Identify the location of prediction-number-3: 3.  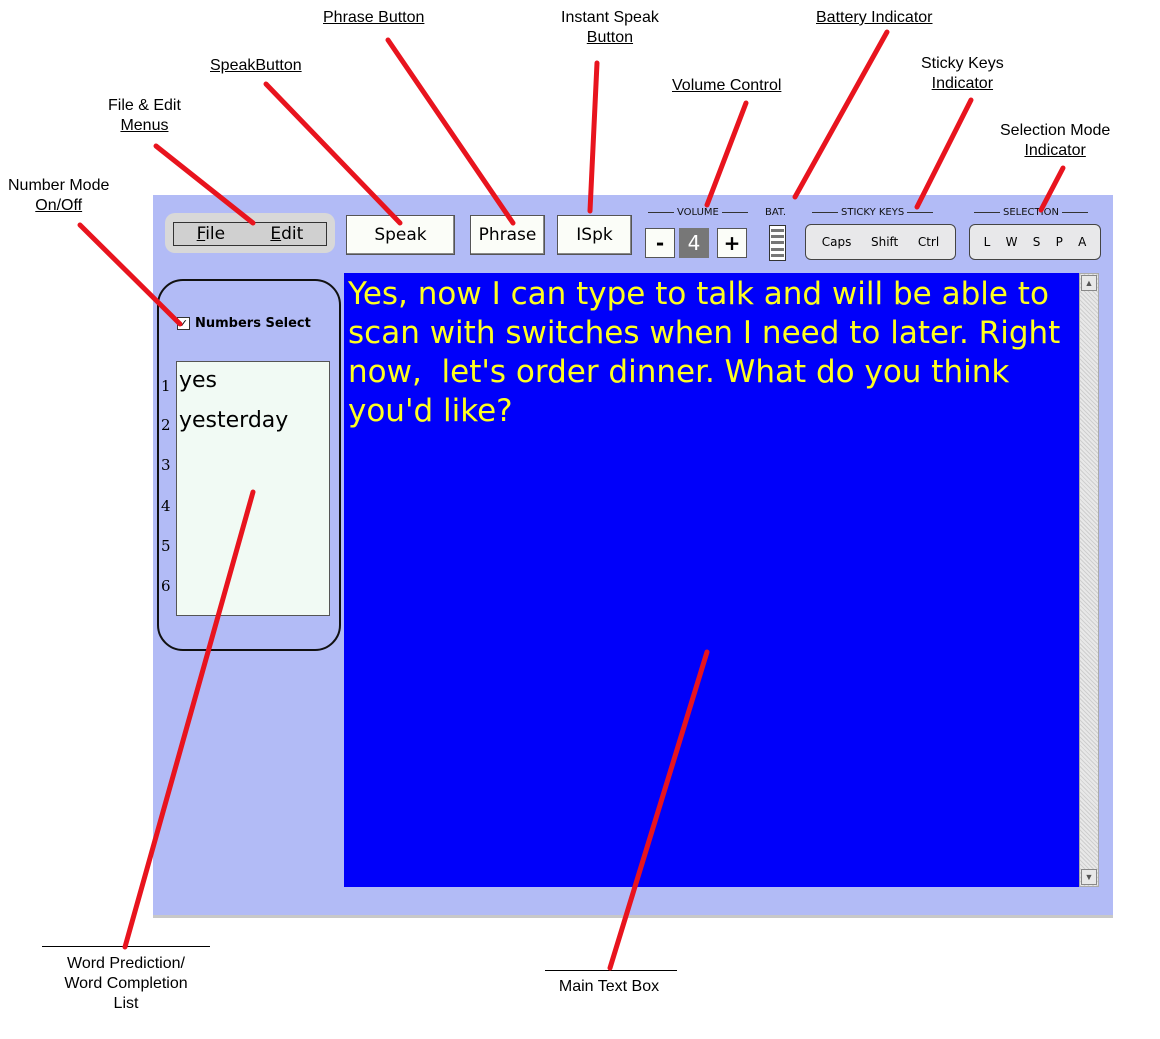
(166, 465).